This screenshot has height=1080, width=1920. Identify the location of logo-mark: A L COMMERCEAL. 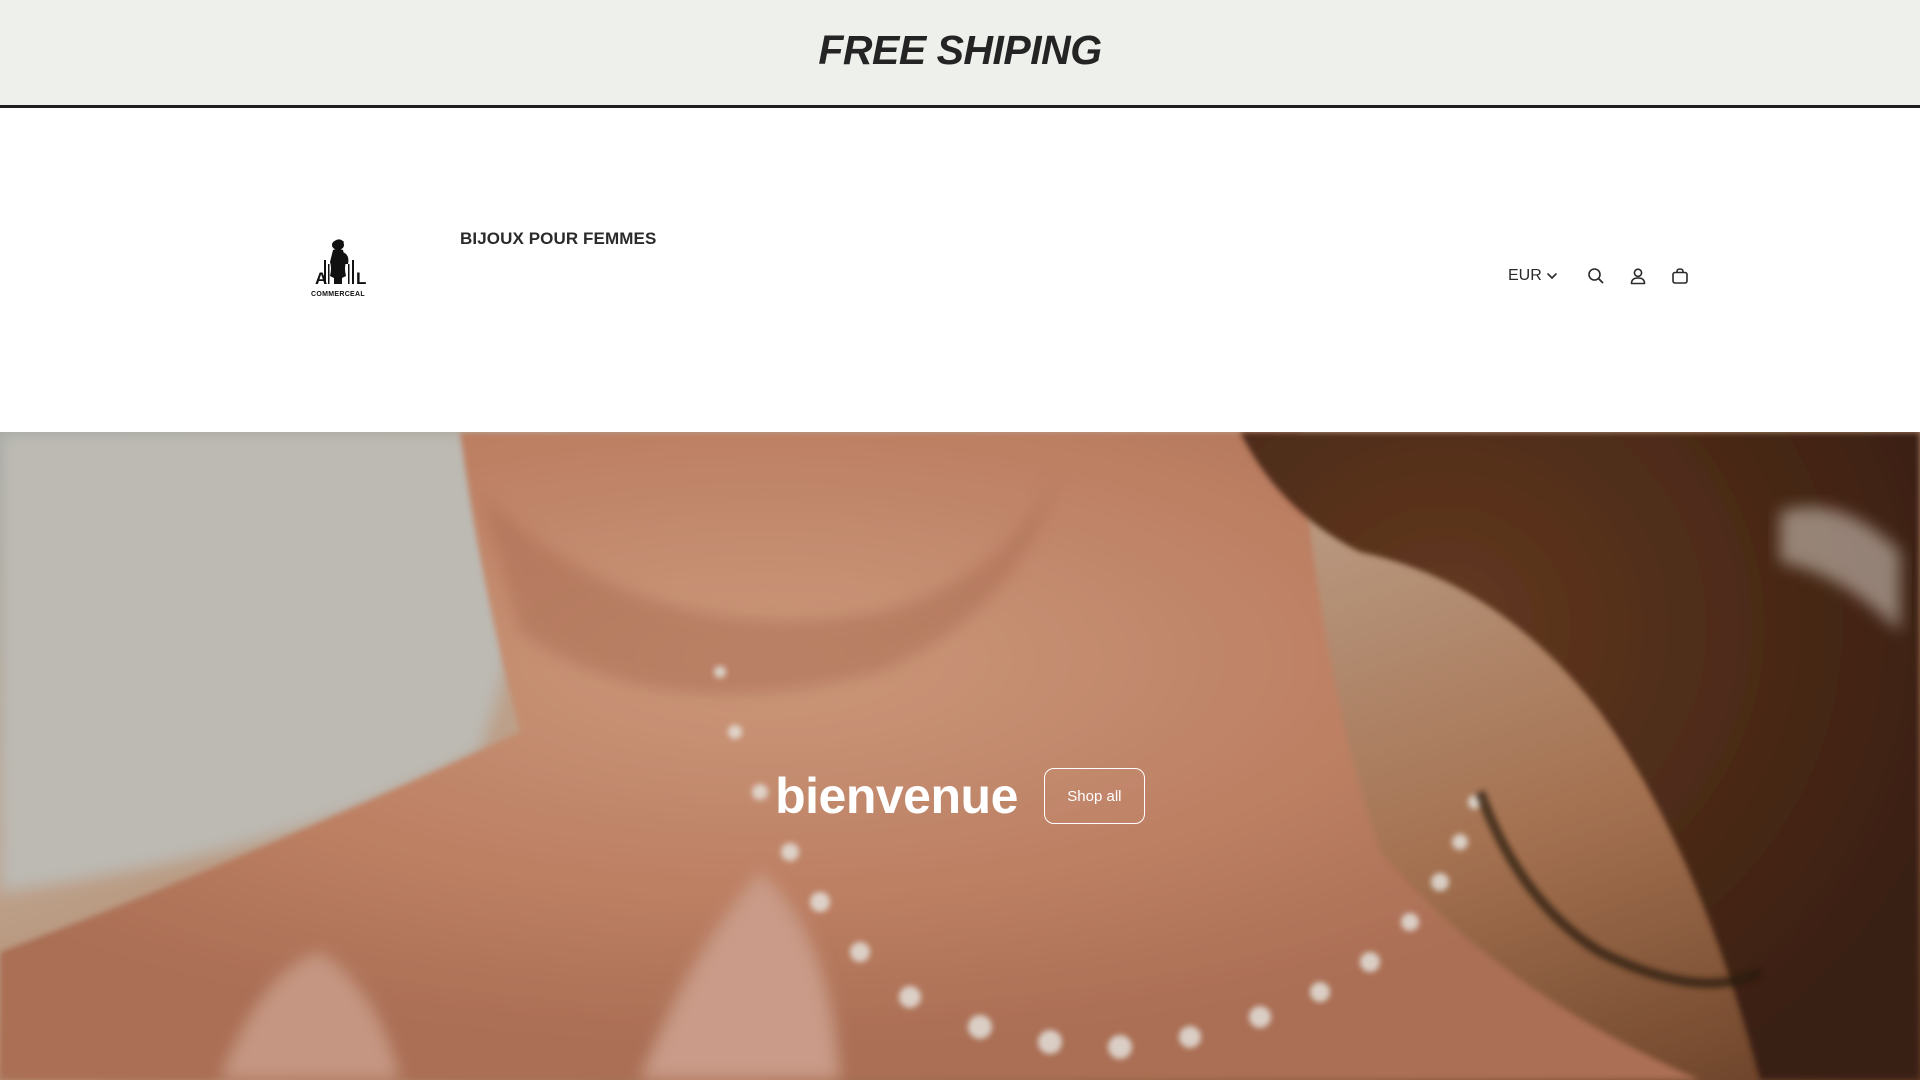
(338, 268).